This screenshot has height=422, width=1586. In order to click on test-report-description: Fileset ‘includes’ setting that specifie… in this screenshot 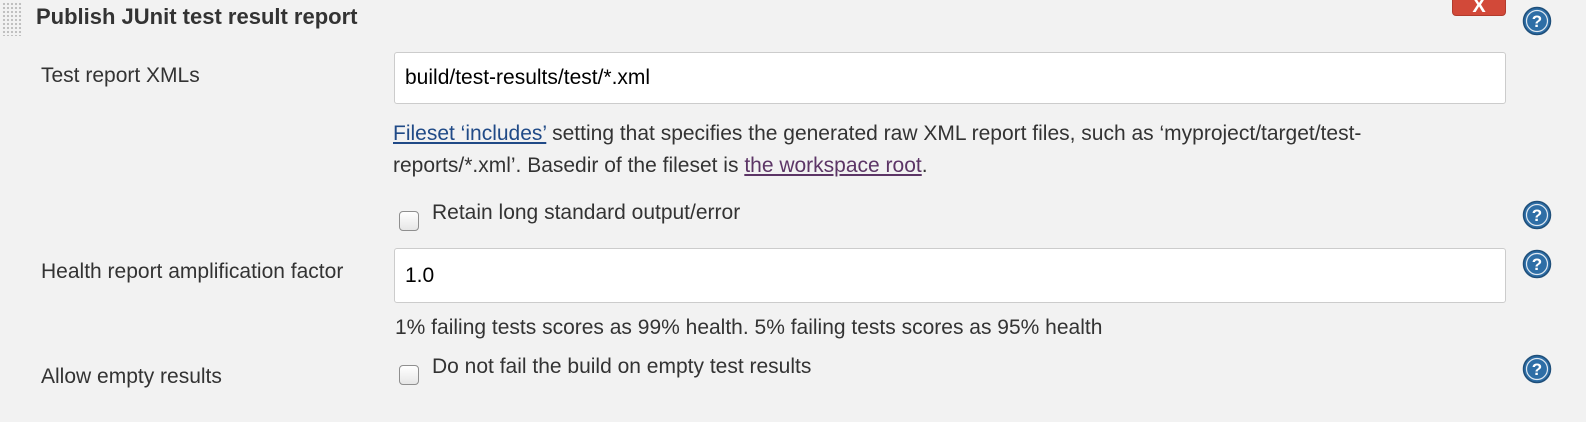, I will do `click(938, 150)`.